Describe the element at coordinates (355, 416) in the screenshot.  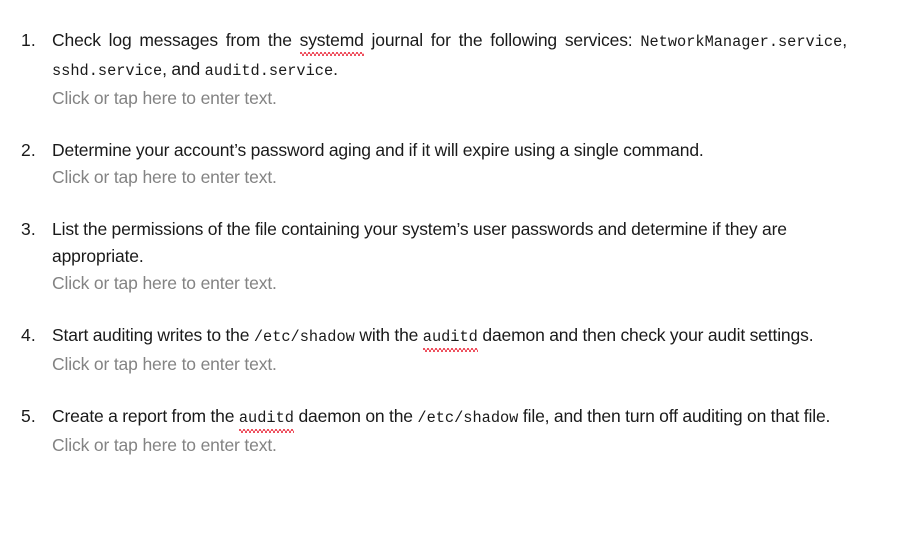
I see `question-text-run: daemon on the` at that location.